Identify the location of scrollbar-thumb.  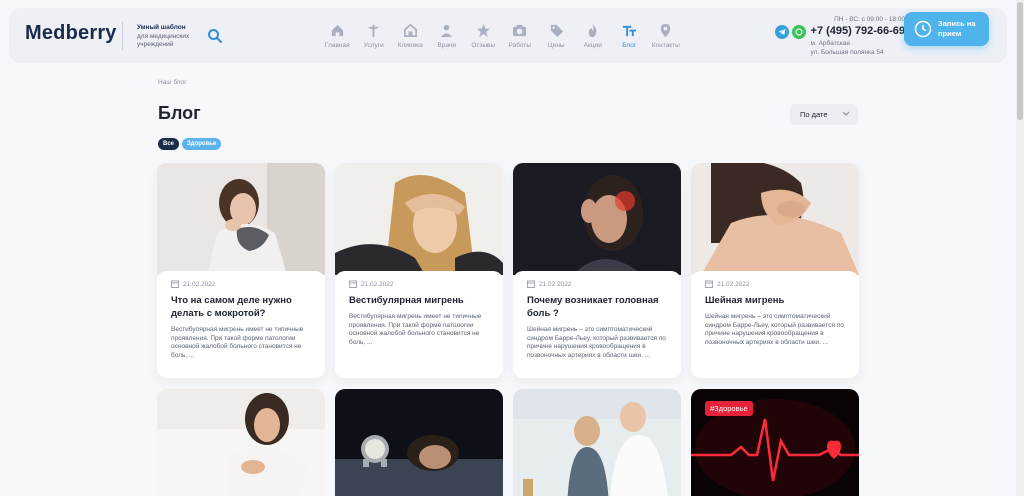
(1020, 61).